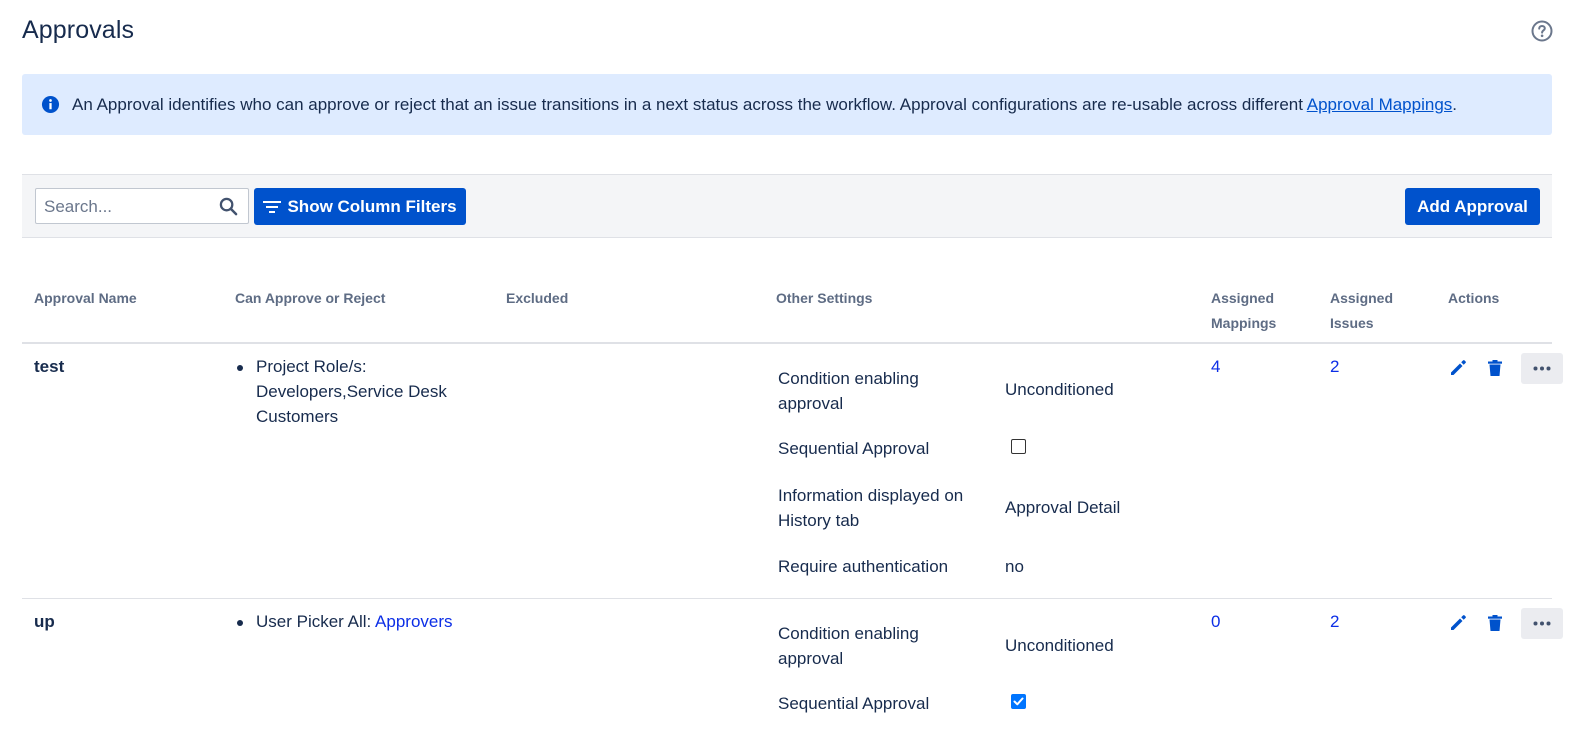  What do you see at coordinates (360, 206) in the screenshot?
I see `show-column-filters-button: Show Column Filters` at bounding box center [360, 206].